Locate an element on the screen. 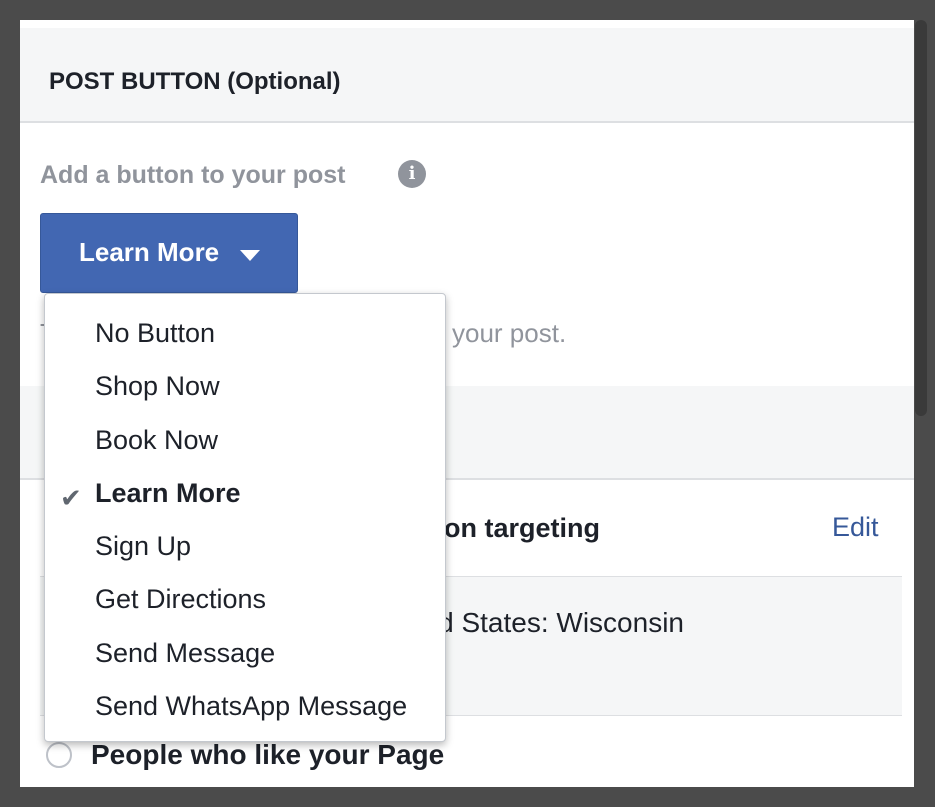 The image size is (935, 807). menu-item-no-button: No Button is located at coordinates (245, 338).